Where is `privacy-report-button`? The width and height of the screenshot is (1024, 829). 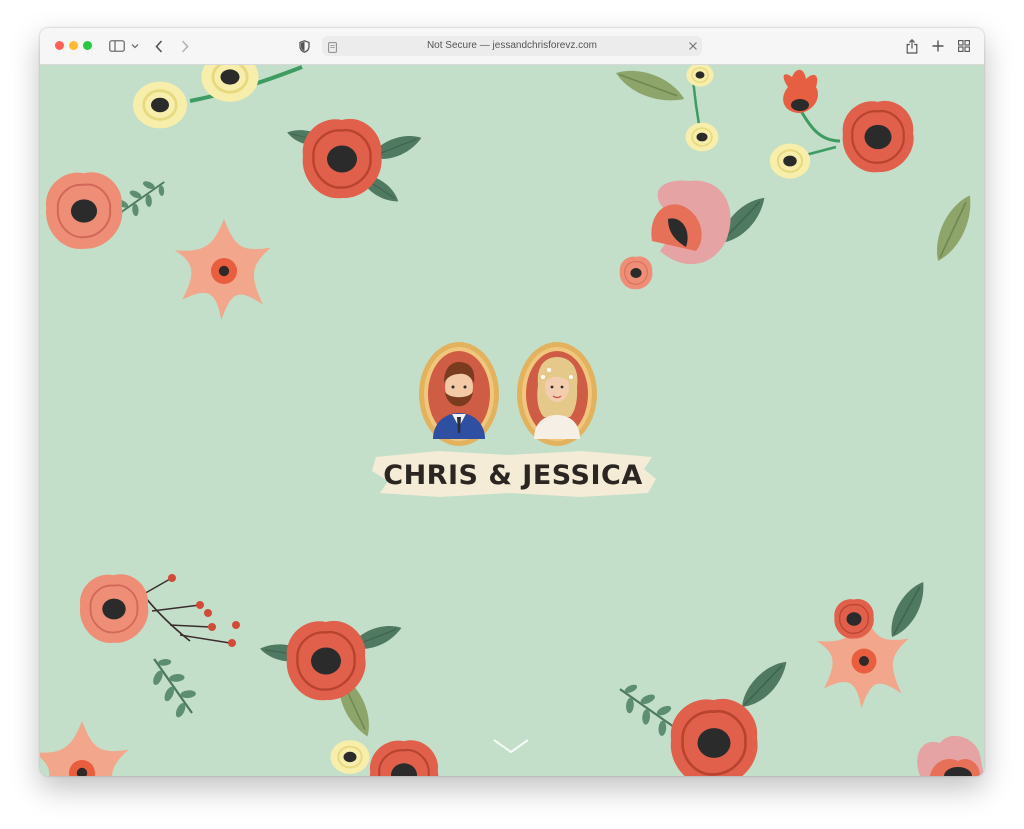
privacy-report-button is located at coordinates (304, 46).